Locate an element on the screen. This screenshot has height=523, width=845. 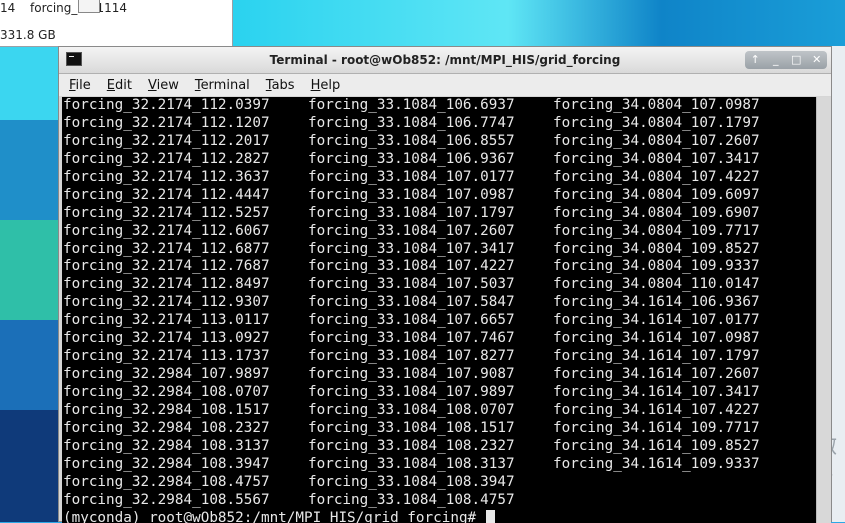
menu-help: Help is located at coordinates (324, 85).